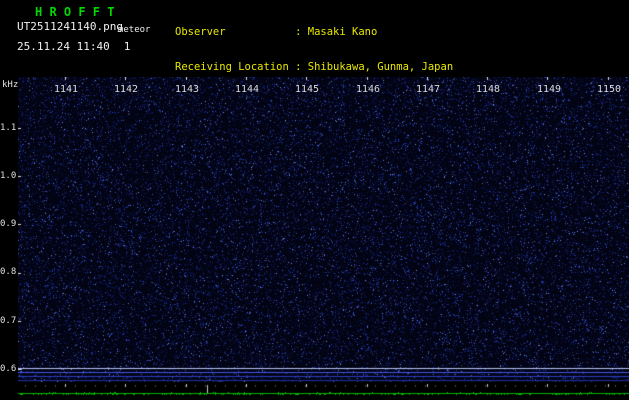  I want to click on y-tick-0.6: 0.6, so click(8, 369).